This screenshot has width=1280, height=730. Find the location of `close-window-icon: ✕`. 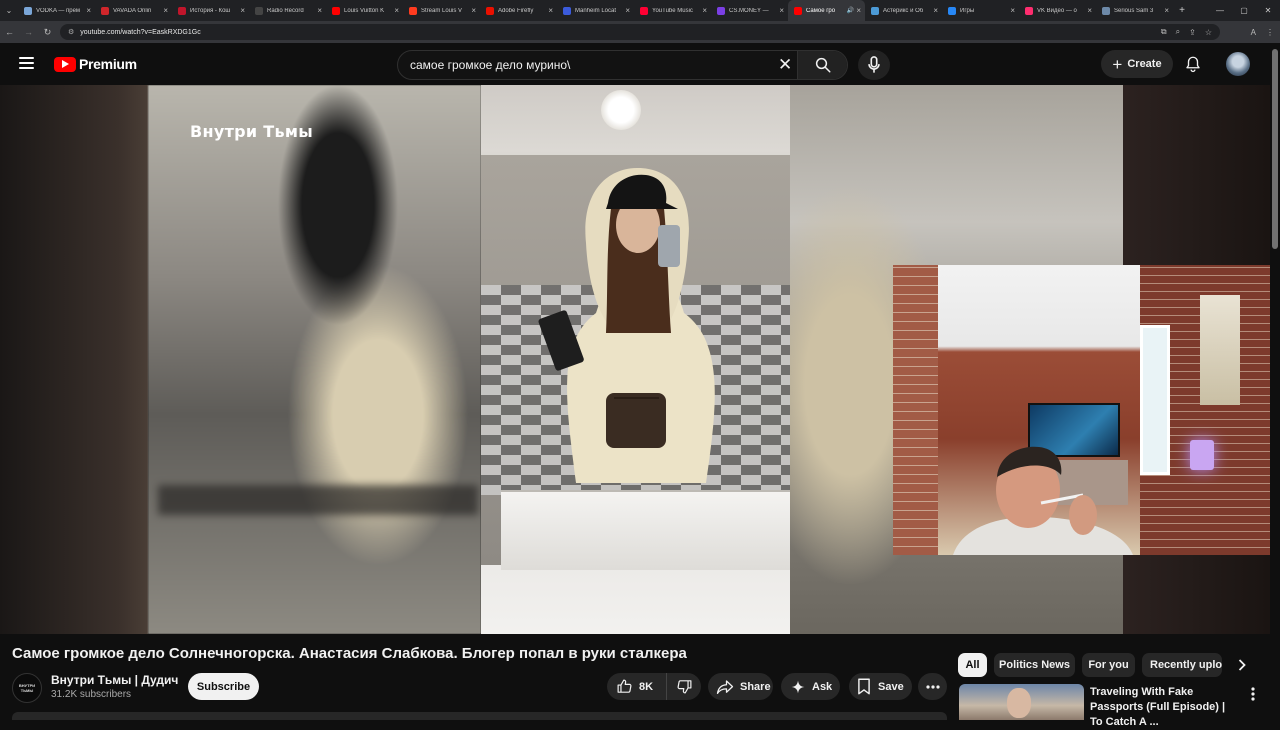

close-window-icon: ✕ is located at coordinates (1268, 10).